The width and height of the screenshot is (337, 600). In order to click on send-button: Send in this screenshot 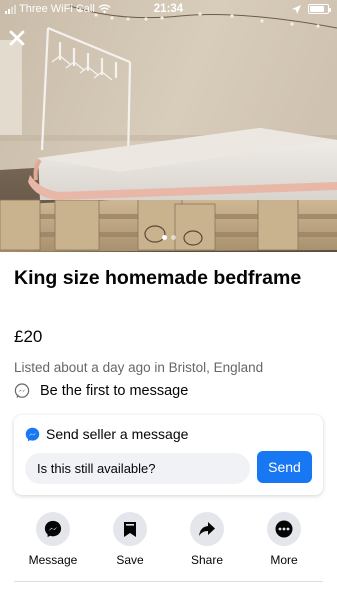, I will do `click(284, 467)`.